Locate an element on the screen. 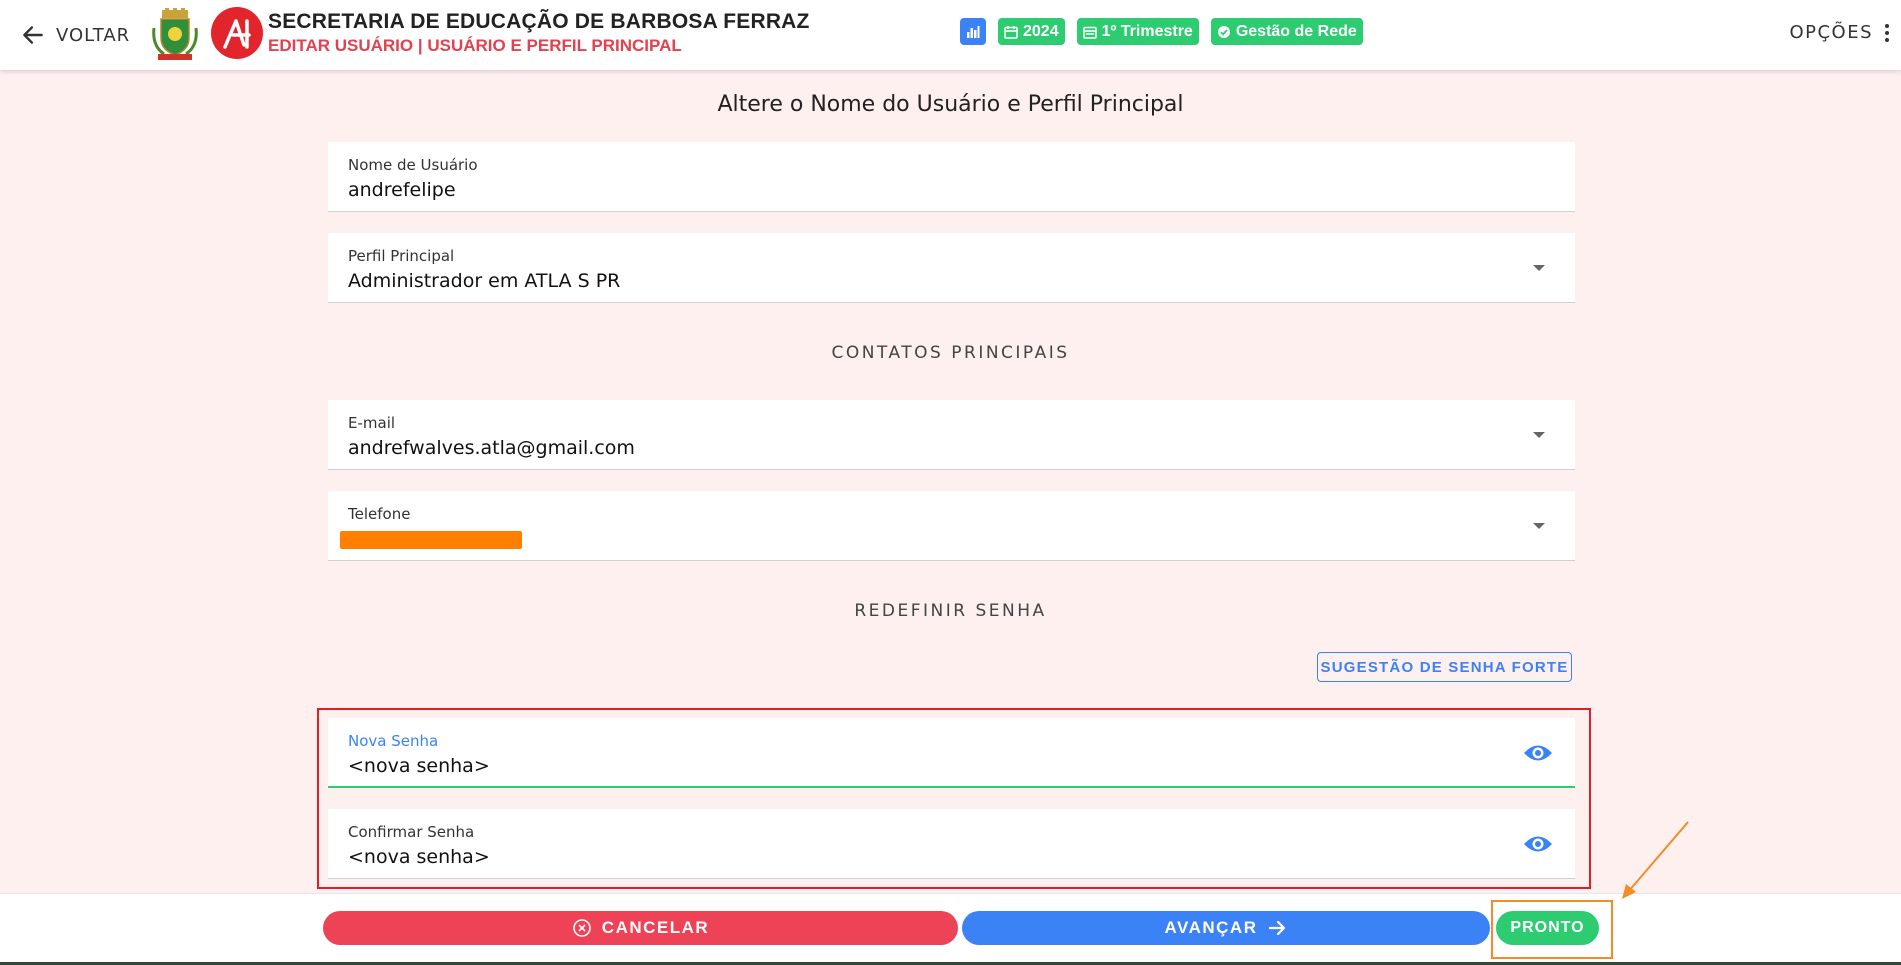  calendar-icon is located at coordinates (1011, 32).